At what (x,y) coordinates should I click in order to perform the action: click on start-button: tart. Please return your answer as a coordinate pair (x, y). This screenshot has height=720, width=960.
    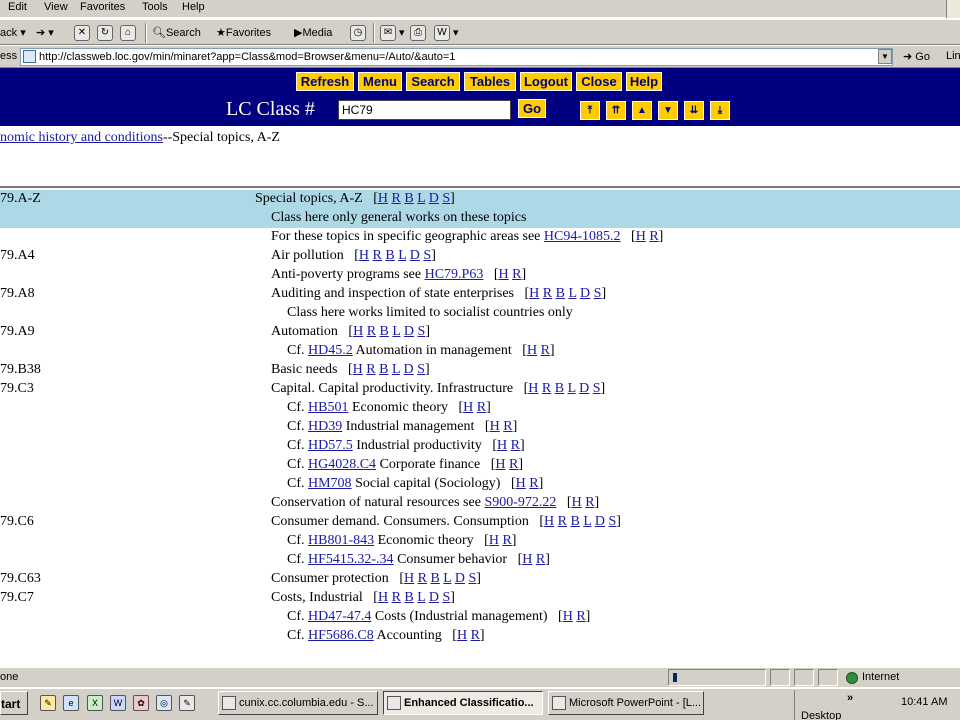
    Looking at the image, I should click on (14, 703).